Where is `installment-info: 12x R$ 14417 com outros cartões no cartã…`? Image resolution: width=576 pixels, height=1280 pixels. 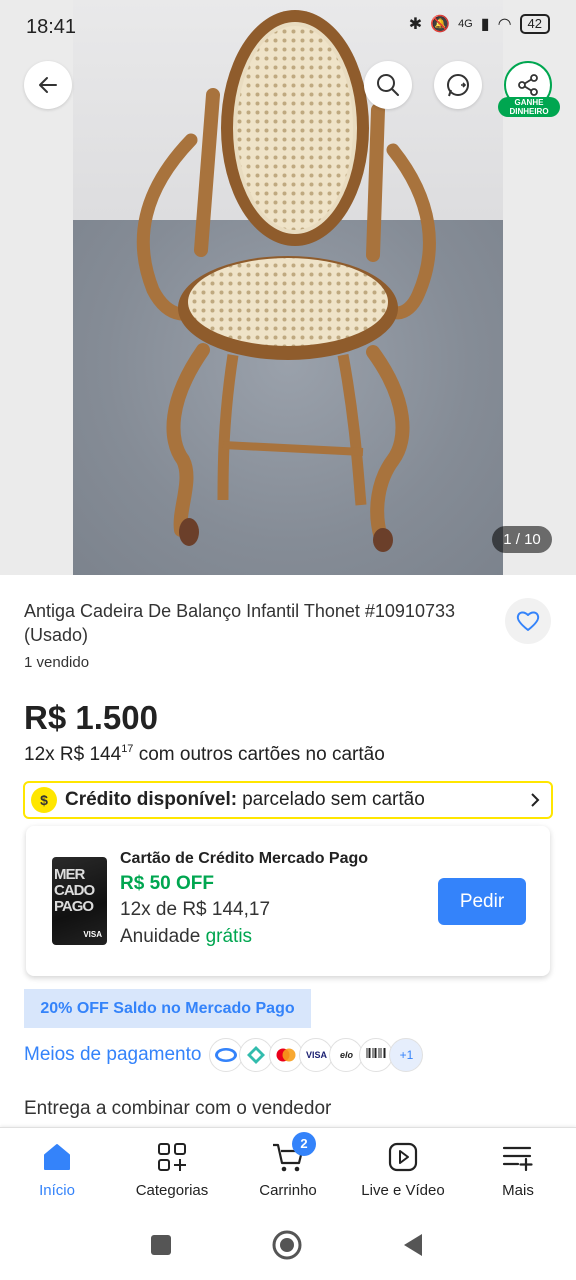 installment-info: 12x R$ 14417 com outros cartões no cartã… is located at coordinates (204, 754).